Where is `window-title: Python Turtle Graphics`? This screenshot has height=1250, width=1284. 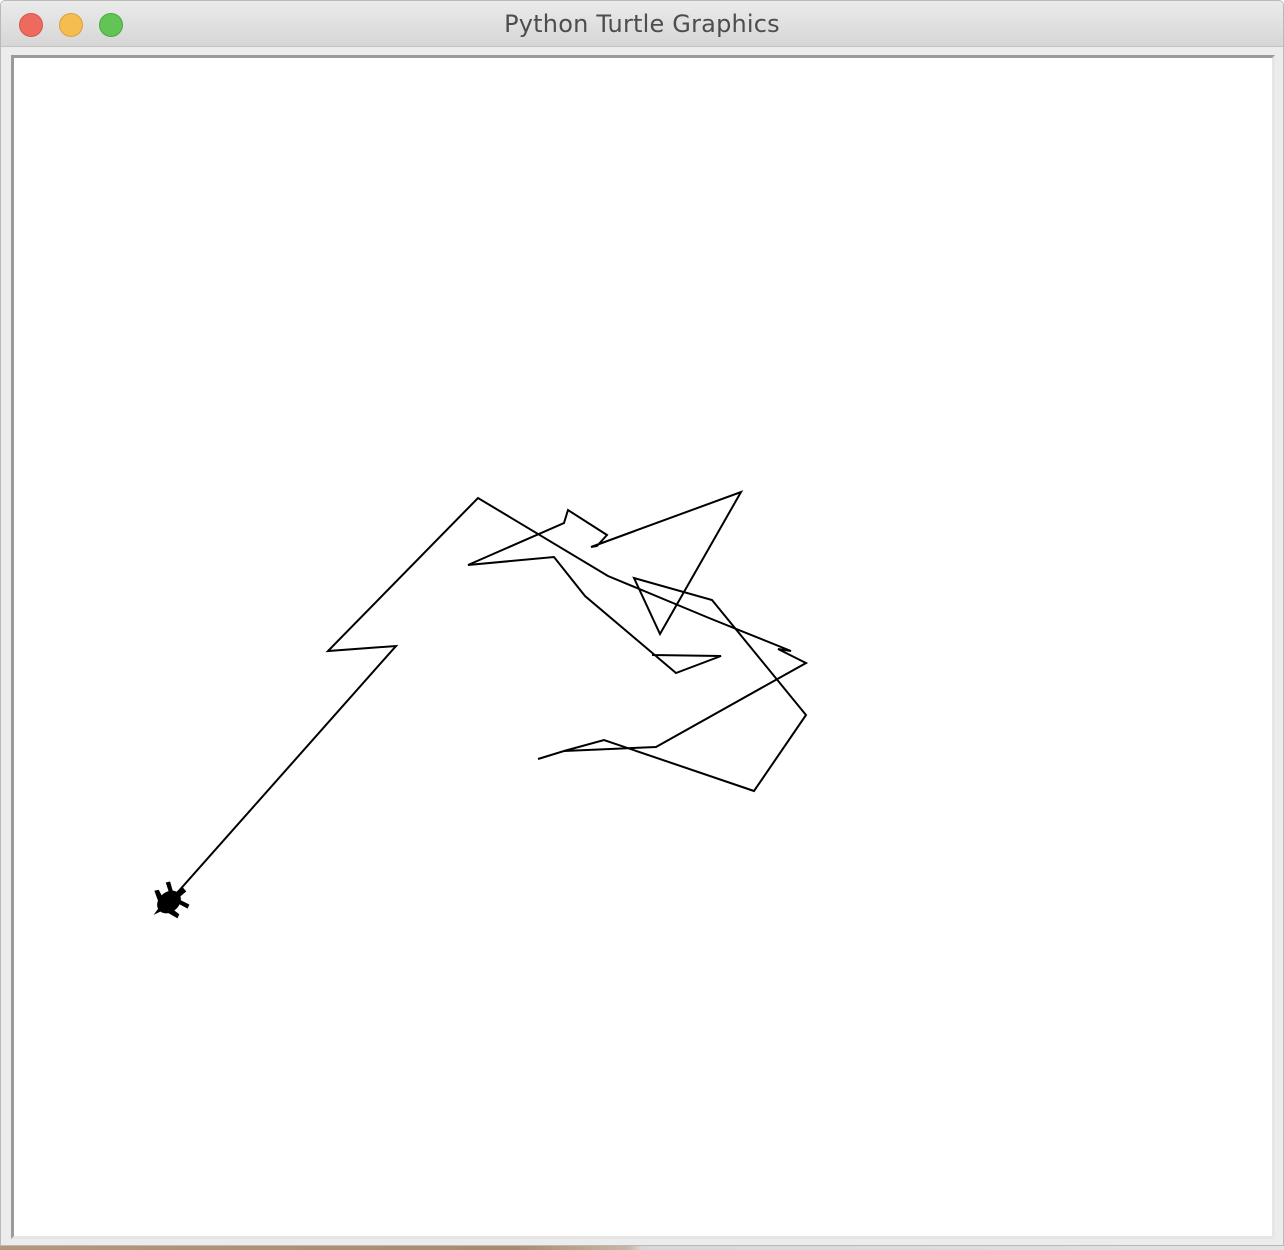
window-title: Python Turtle Graphics is located at coordinates (642, 24).